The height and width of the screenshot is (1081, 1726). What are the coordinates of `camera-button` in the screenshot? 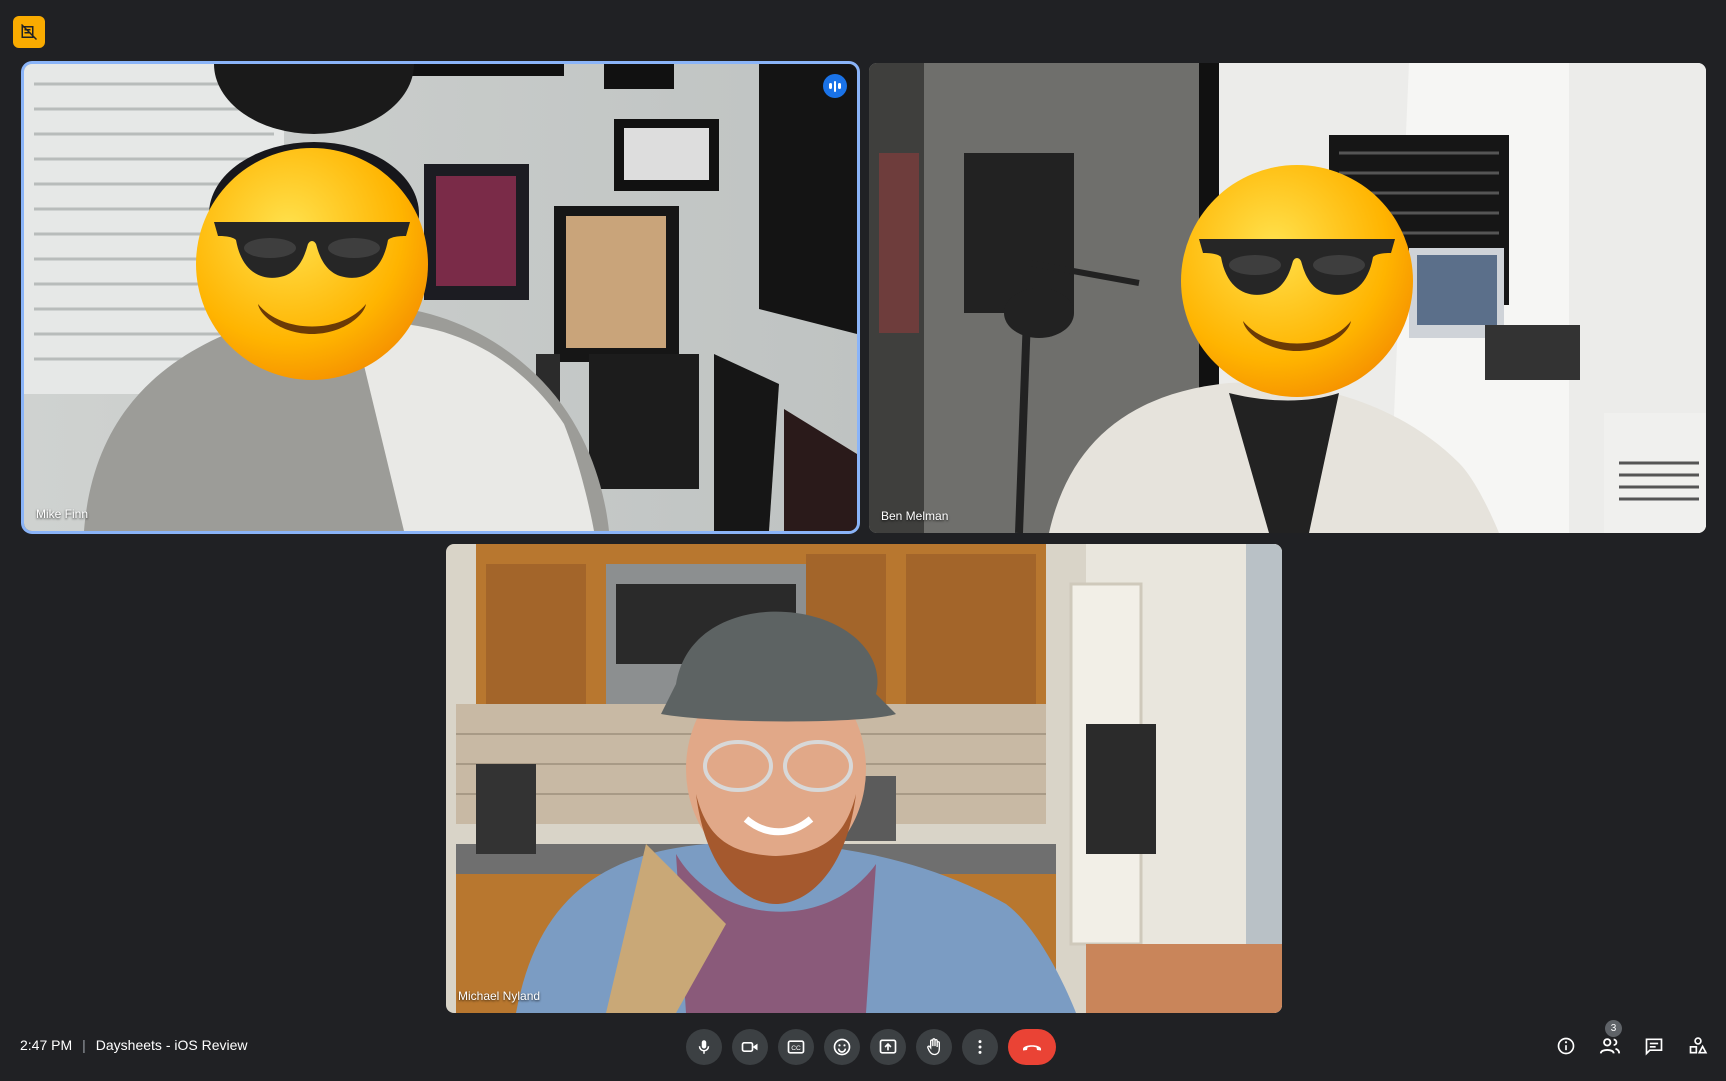 It's located at (750, 1047).